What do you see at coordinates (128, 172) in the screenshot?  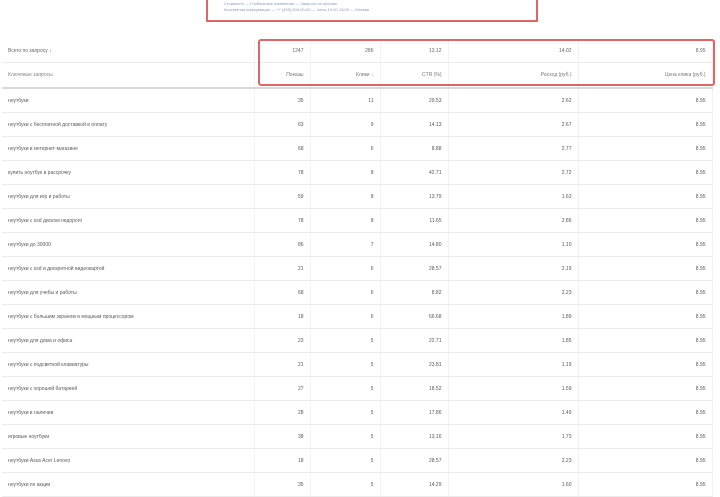 I see `keyword-cell: купить ноутбук в рассрочку` at bounding box center [128, 172].